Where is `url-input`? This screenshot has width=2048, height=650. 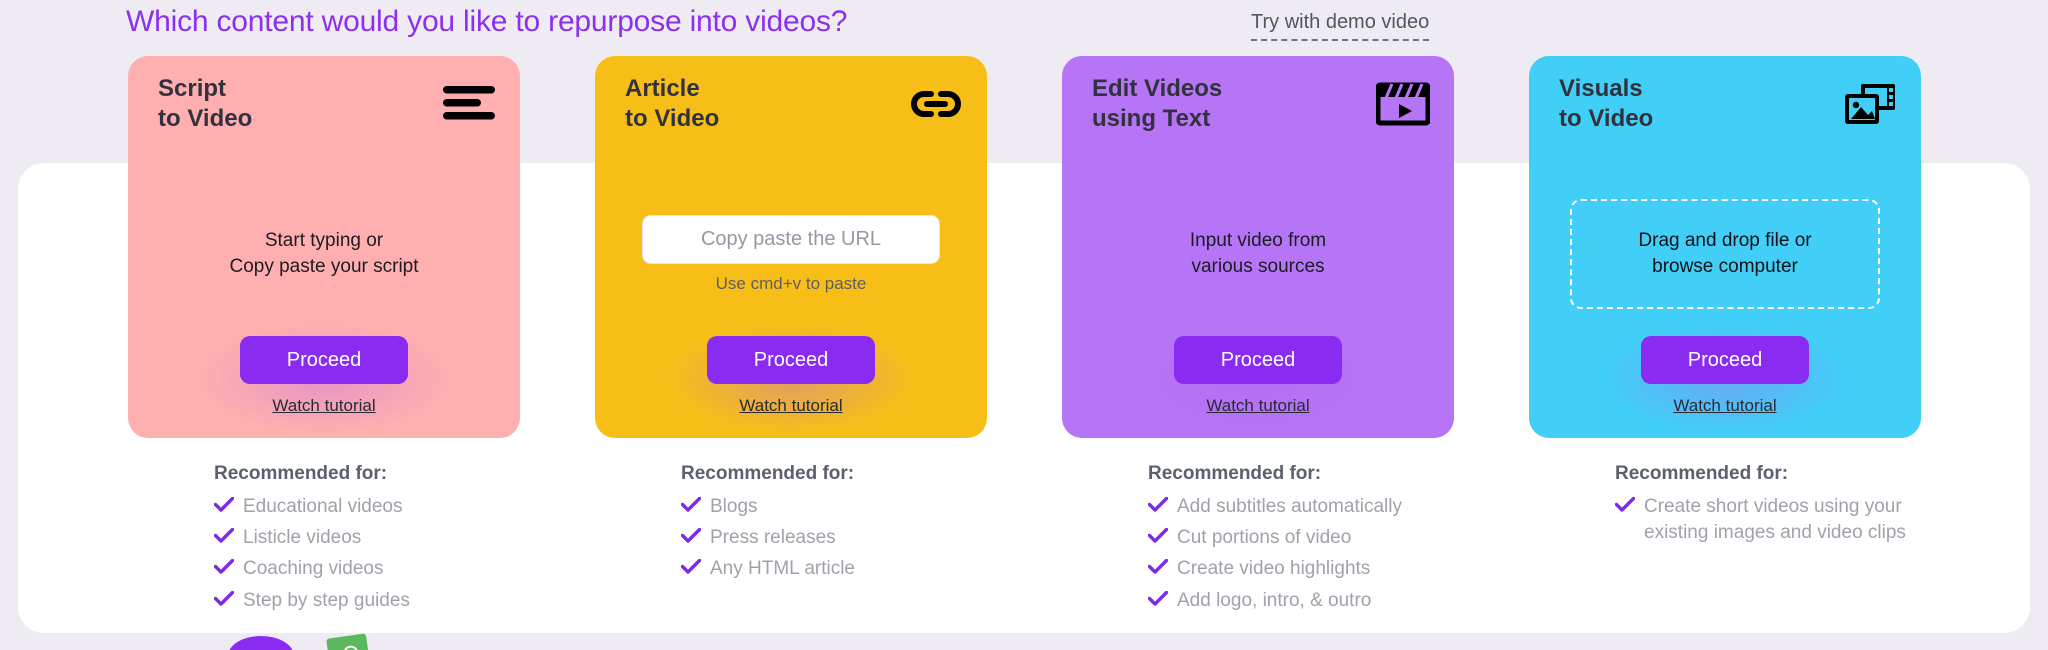 url-input is located at coordinates (791, 239).